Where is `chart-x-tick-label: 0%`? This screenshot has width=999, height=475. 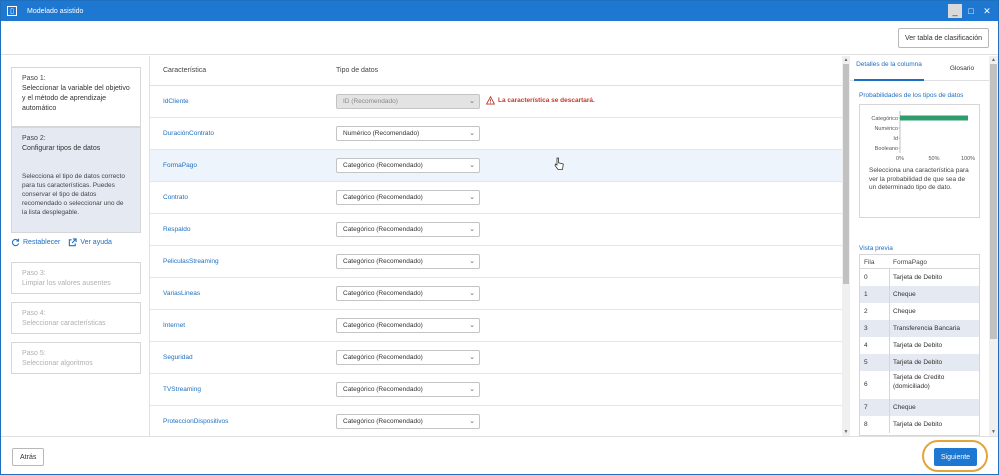 chart-x-tick-label: 0% is located at coordinates (900, 159).